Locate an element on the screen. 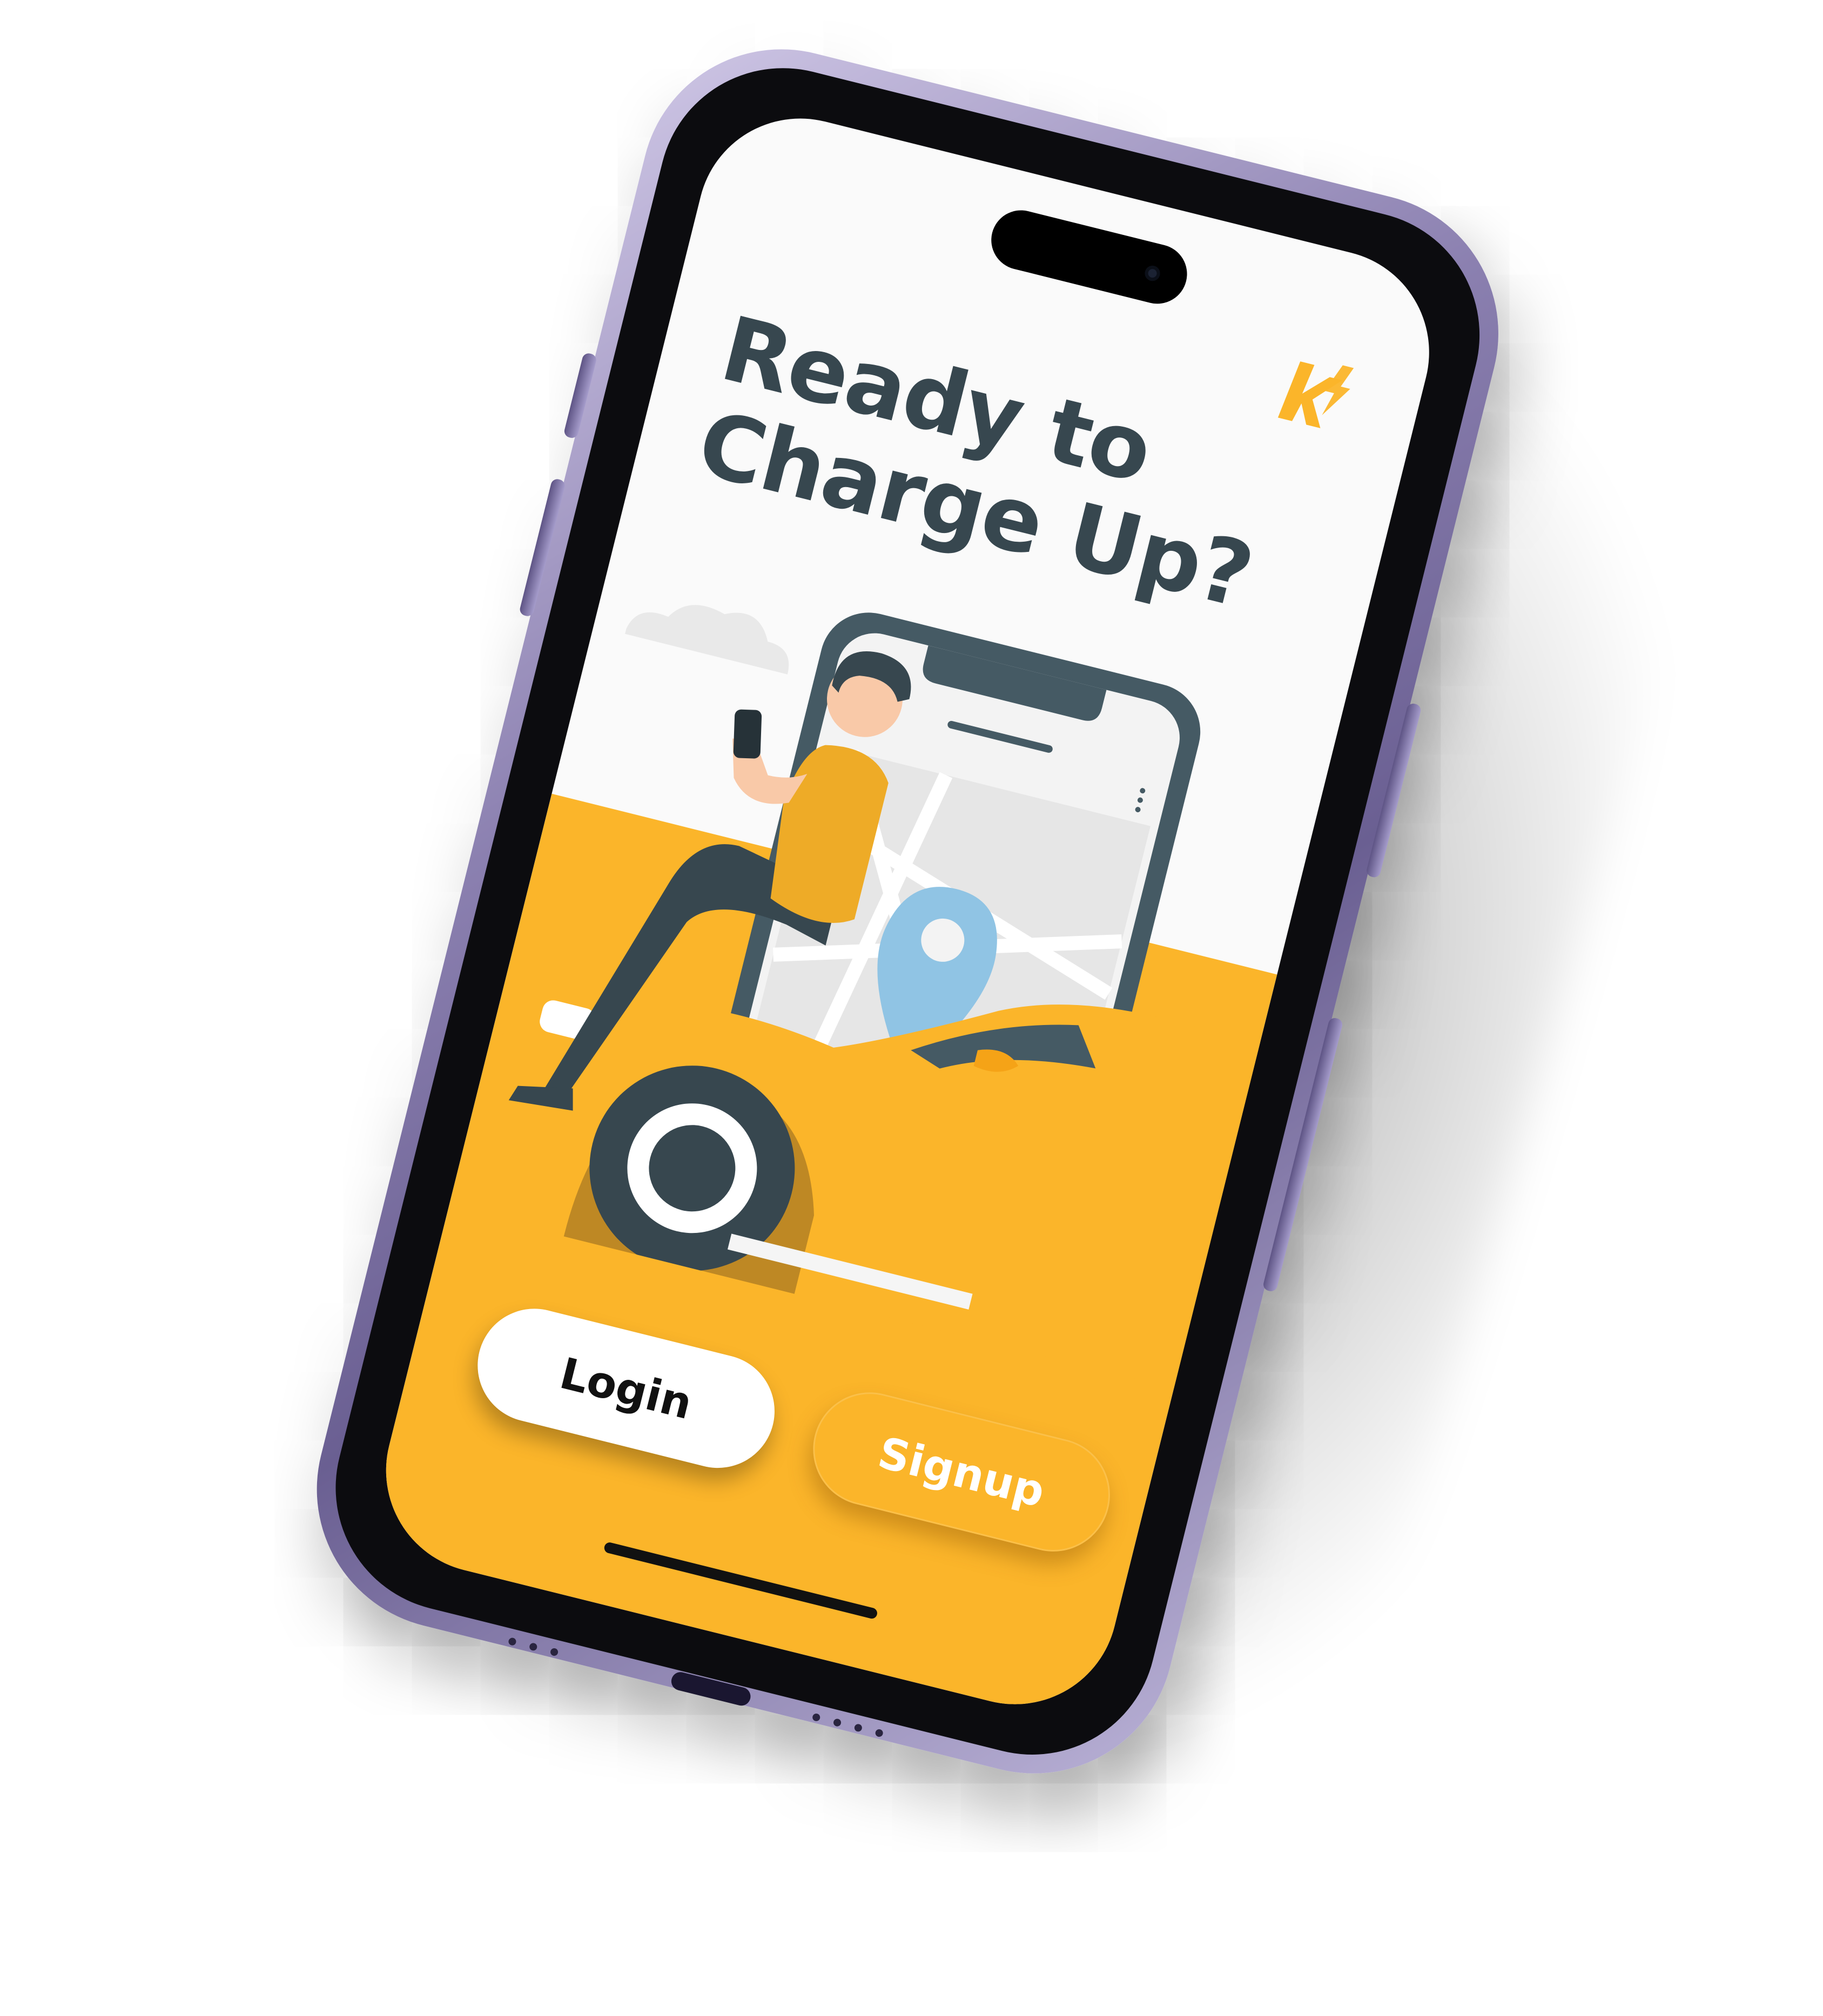 The width and height of the screenshot is (1823, 2016). charging-port is located at coordinates (711, 1689).